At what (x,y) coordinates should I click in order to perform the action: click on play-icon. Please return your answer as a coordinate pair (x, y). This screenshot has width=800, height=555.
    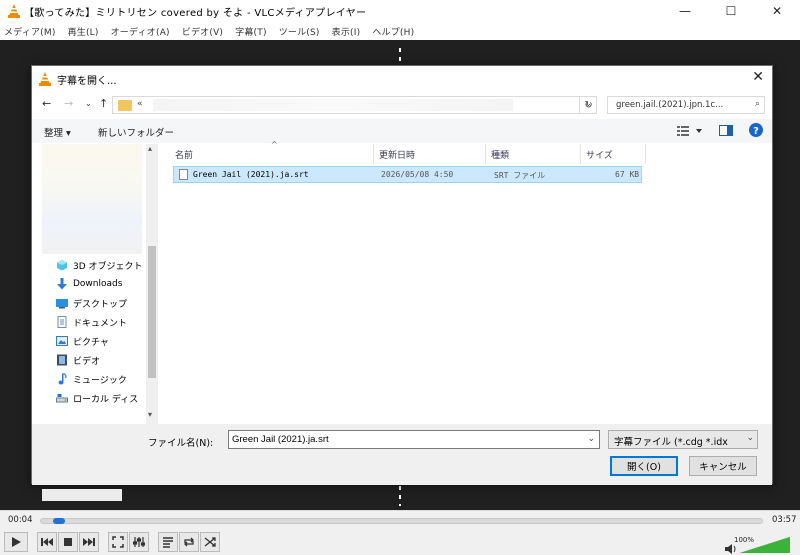
    Looking at the image, I should click on (16, 542).